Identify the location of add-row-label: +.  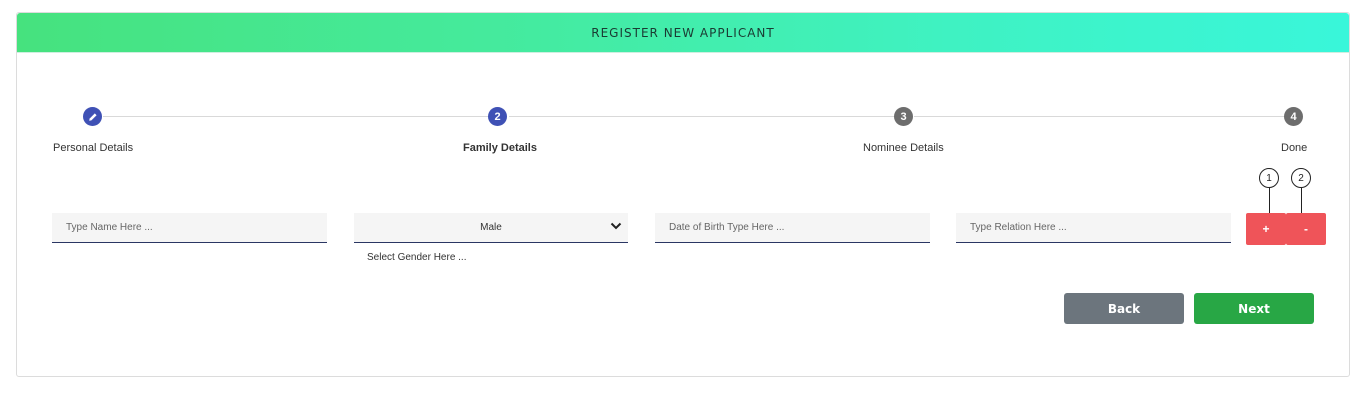
(1266, 229).